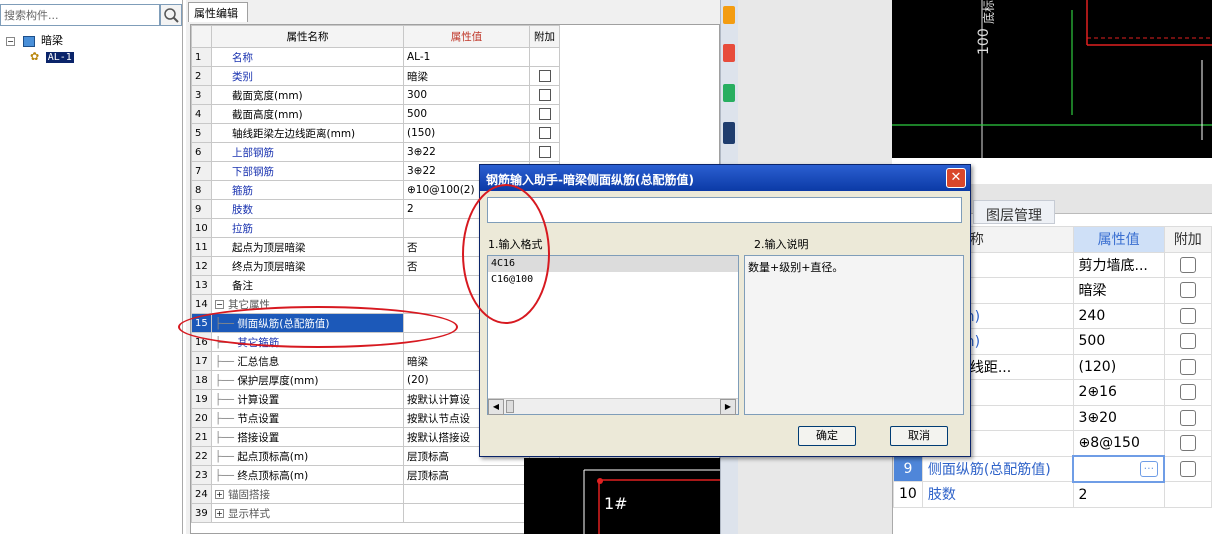 This screenshot has width=1212, height=534. What do you see at coordinates (307, 36) in the screenshot?
I see `name-header: 属性名称` at bounding box center [307, 36].